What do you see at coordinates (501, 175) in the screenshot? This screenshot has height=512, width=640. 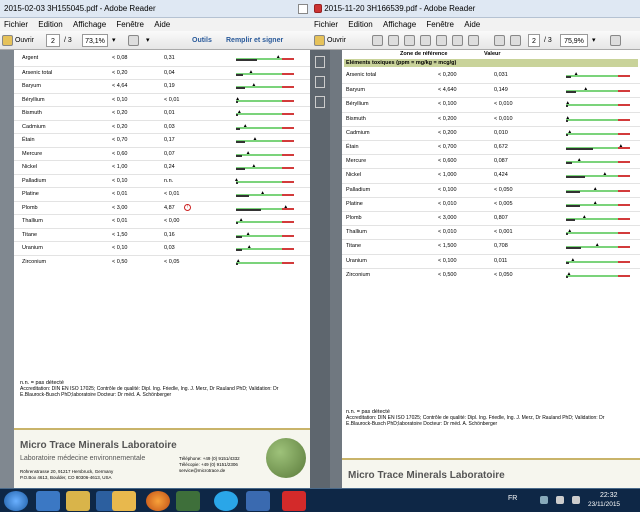 I see `row-value: 0,424` at bounding box center [501, 175].